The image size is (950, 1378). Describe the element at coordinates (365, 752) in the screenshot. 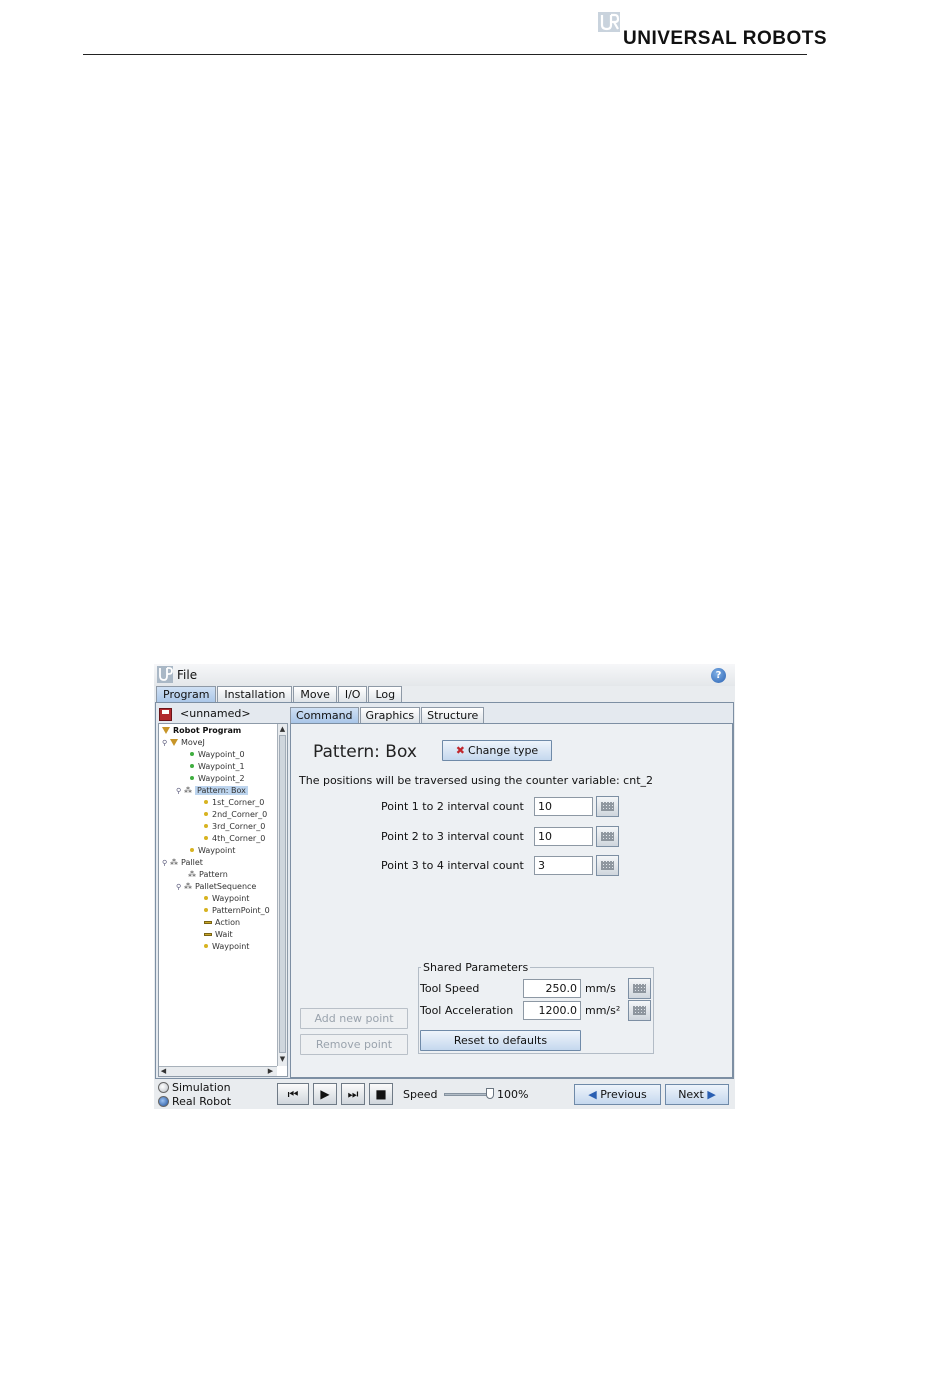

I see `node-title: Pattern: Box` at that location.